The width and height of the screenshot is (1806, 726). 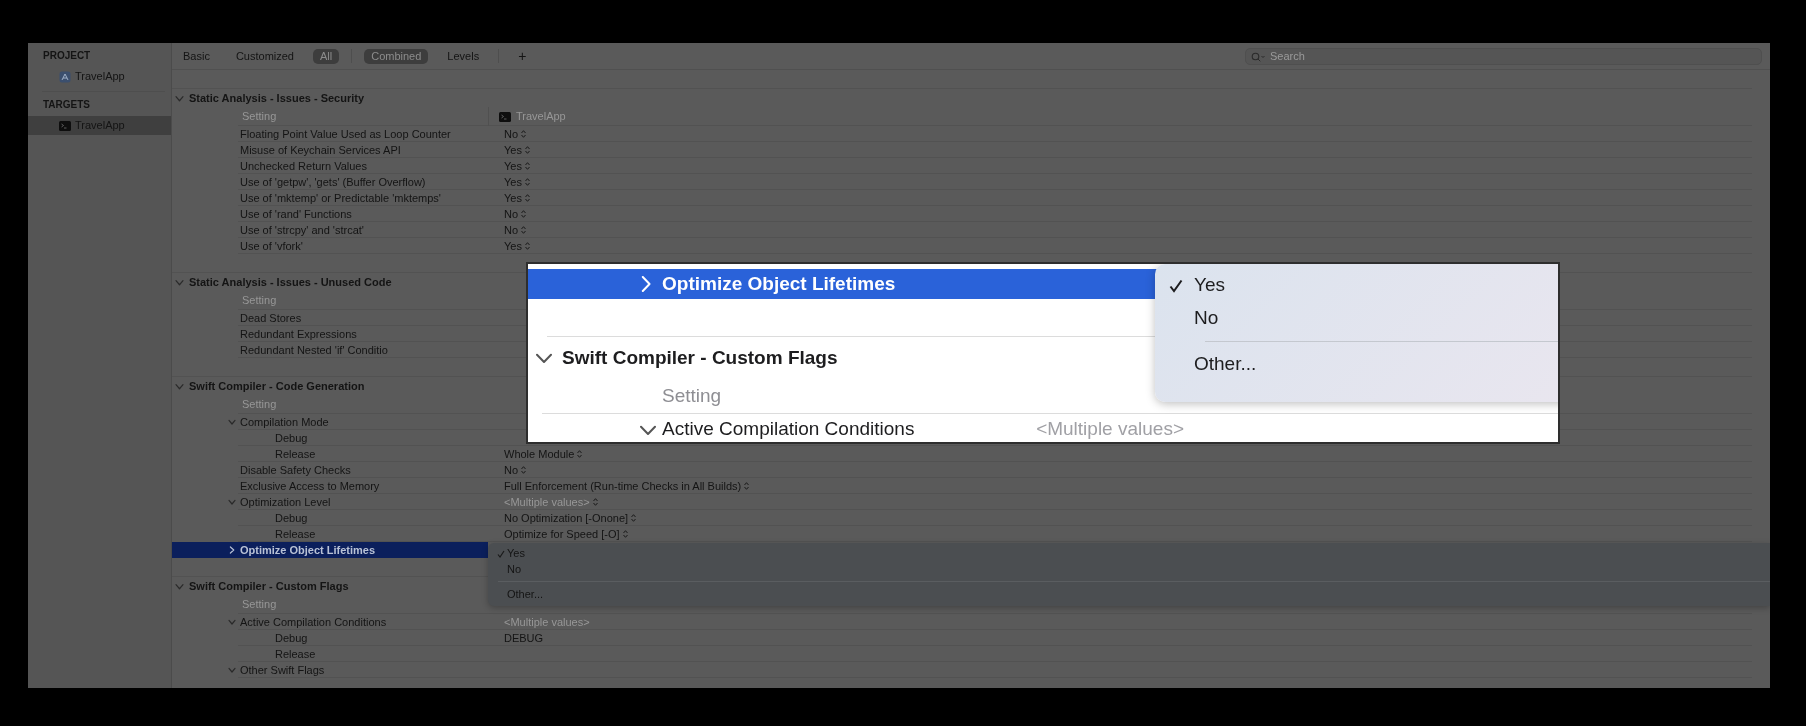 What do you see at coordinates (1503, 56) in the screenshot?
I see `search-field: Search` at bounding box center [1503, 56].